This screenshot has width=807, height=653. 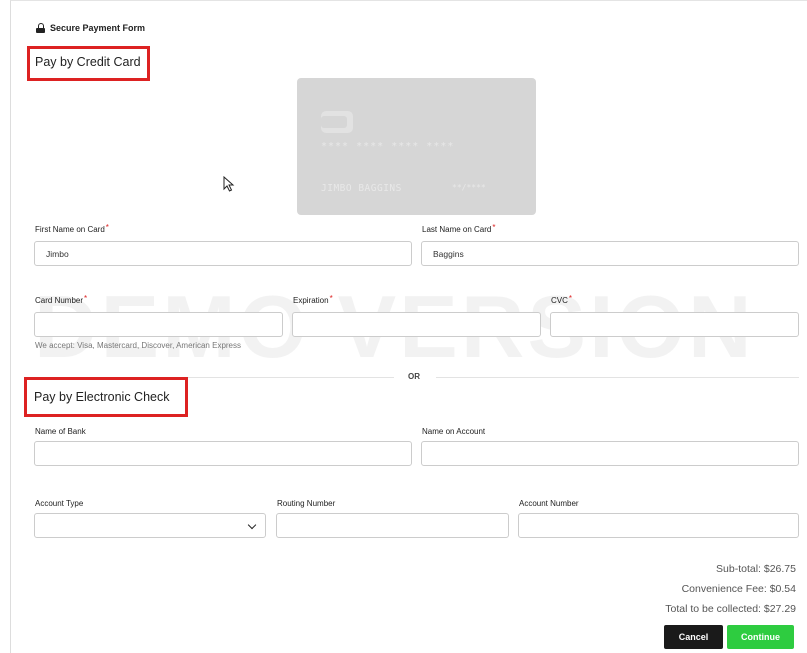 I want to click on card-preview-name: JIMBO BAGGINS, so click(x=361, y=188).